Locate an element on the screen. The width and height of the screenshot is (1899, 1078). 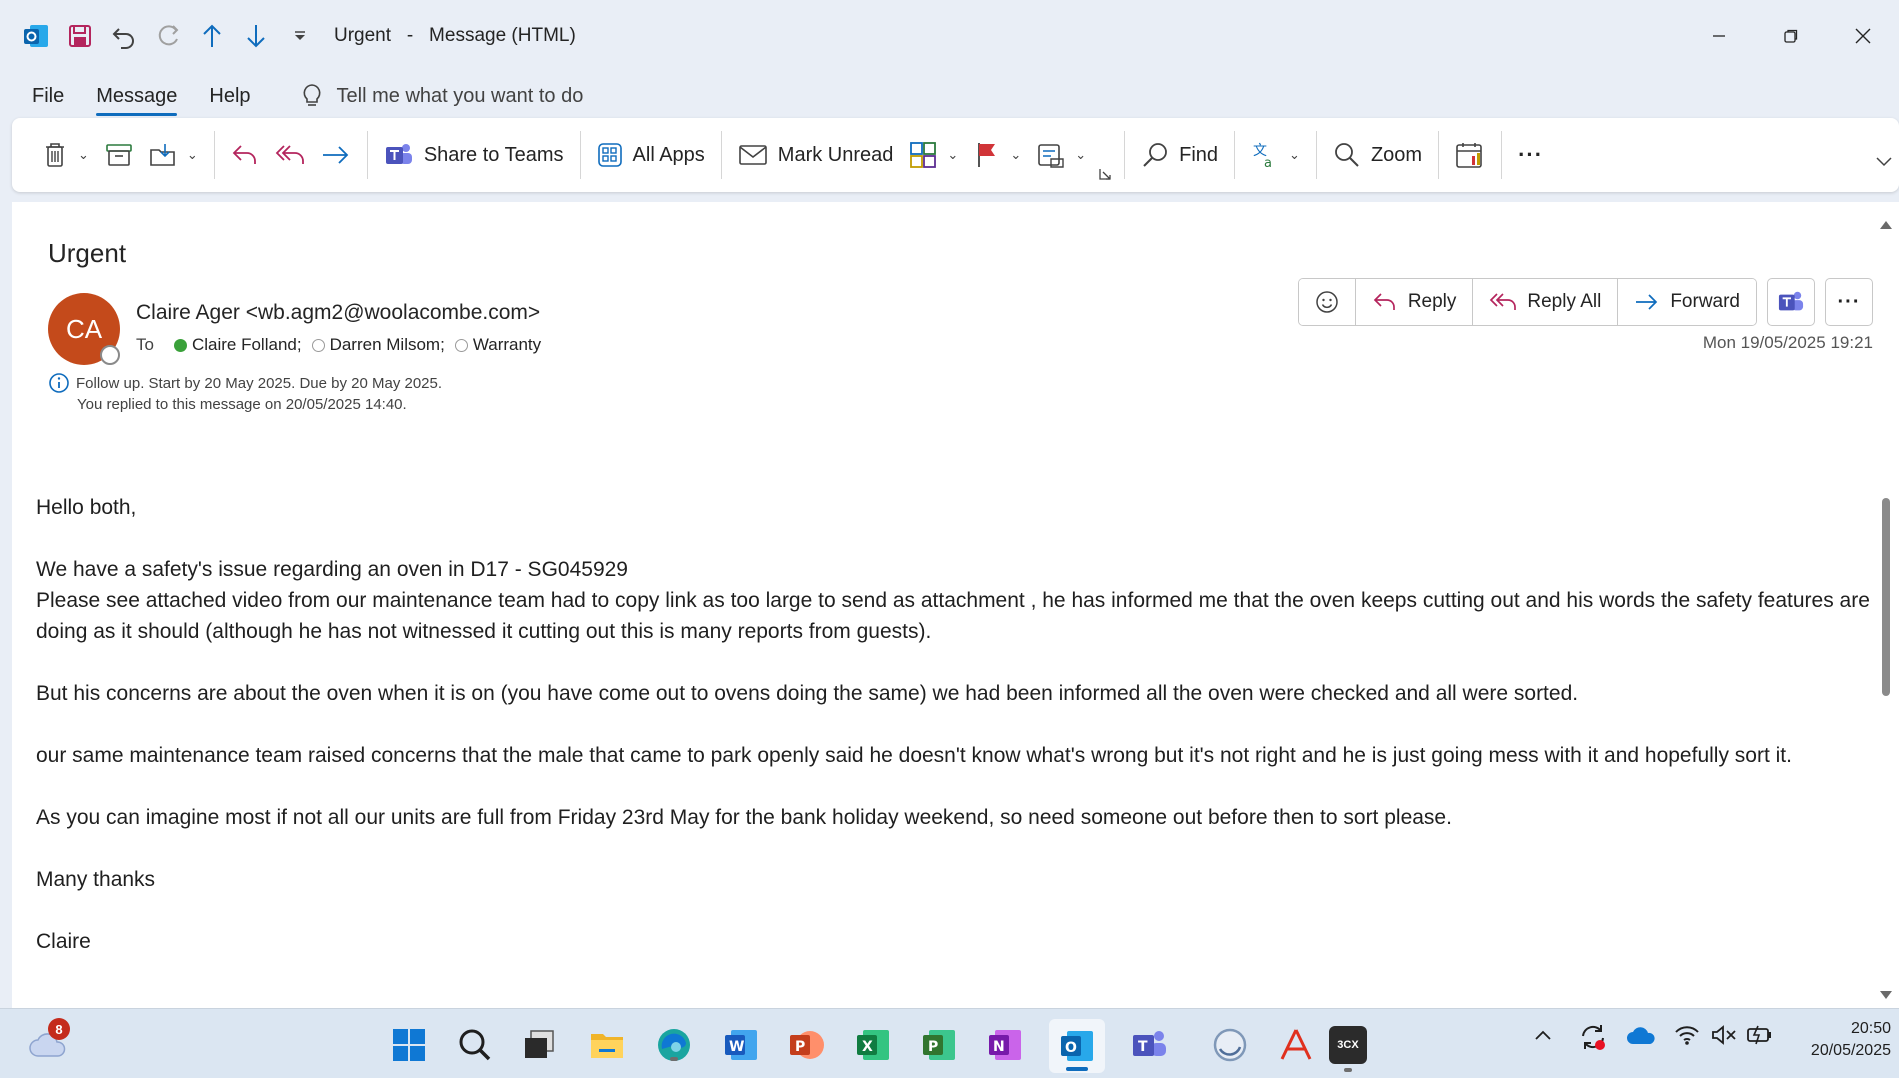
move-button: ⌄ is located at coordinates (173, 155).